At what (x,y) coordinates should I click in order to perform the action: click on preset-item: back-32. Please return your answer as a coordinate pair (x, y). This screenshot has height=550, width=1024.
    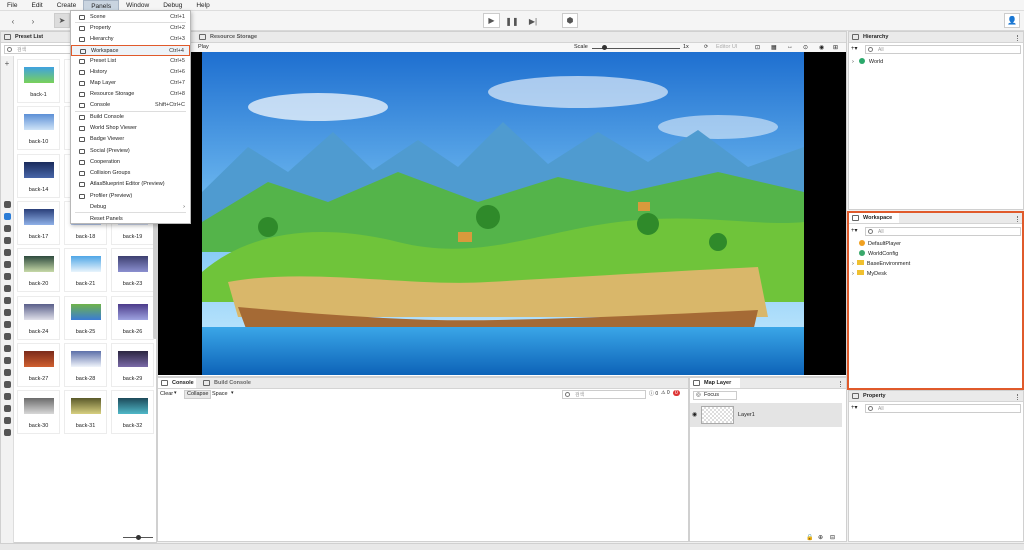
    Looking at the image, I should click on (132, 412).